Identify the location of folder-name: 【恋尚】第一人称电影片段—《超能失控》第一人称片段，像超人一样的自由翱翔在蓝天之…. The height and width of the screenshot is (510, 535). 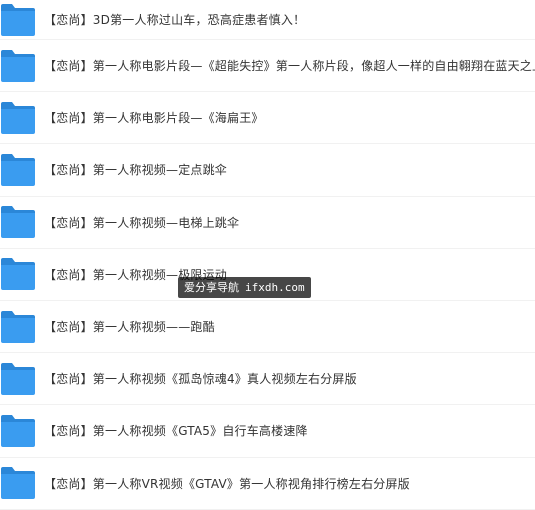
(289, 66).